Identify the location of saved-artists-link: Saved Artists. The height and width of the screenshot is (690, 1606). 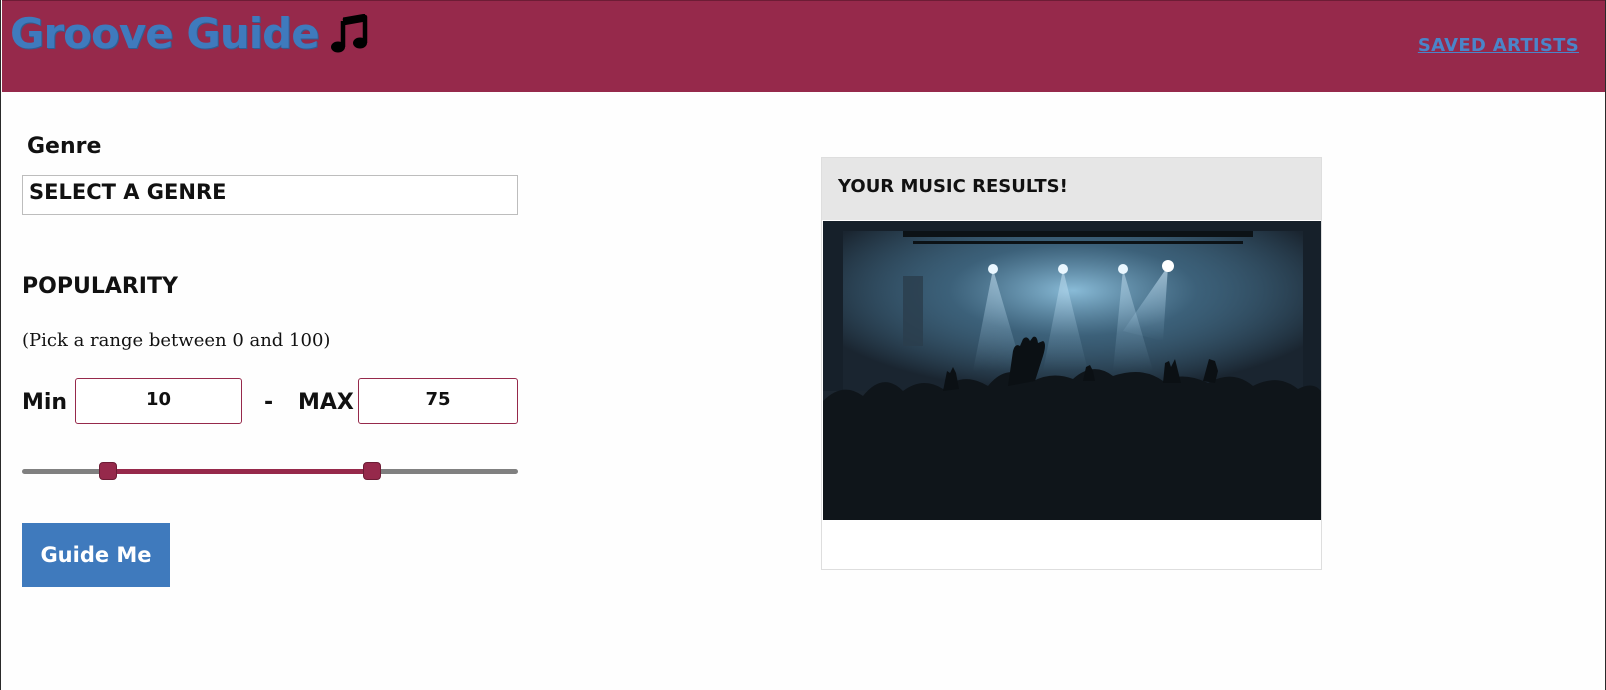
(1498, 45).